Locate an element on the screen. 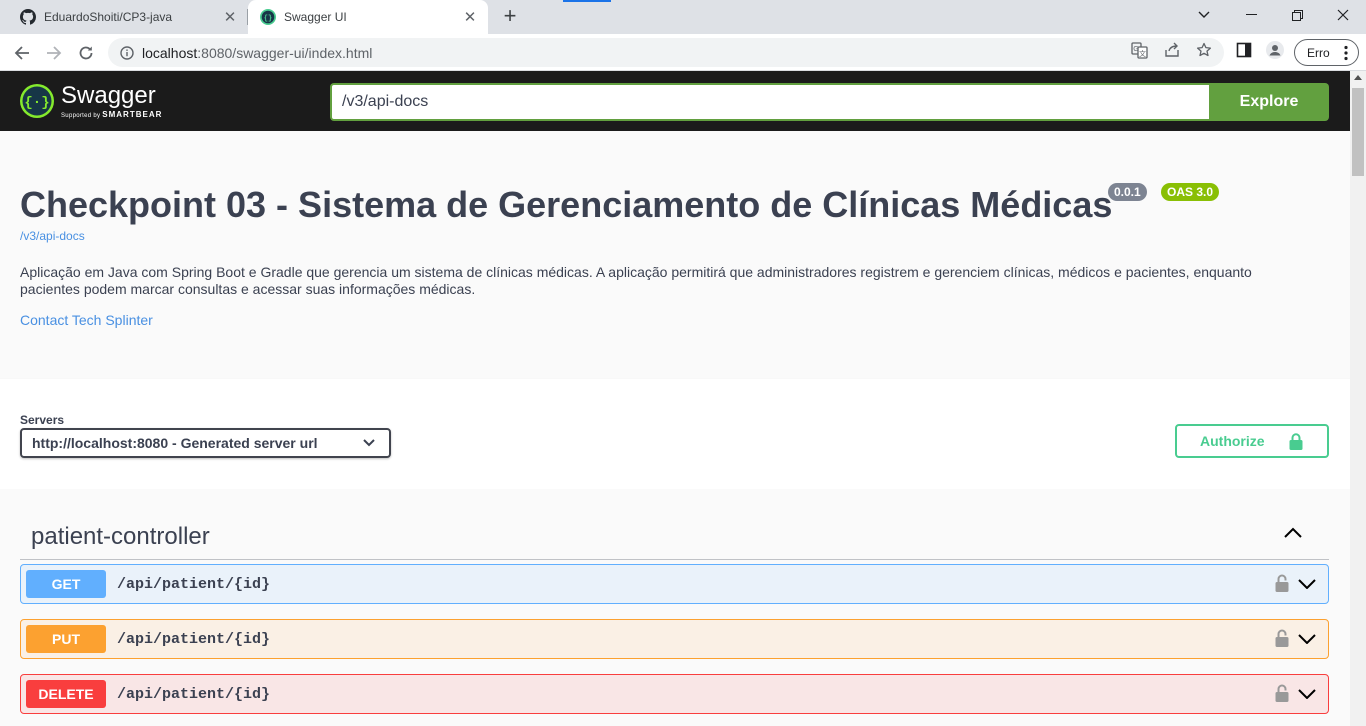 The width and height of the screenshot is (1366, 726). arrow-left-icon is located at coordinates (21, 53).